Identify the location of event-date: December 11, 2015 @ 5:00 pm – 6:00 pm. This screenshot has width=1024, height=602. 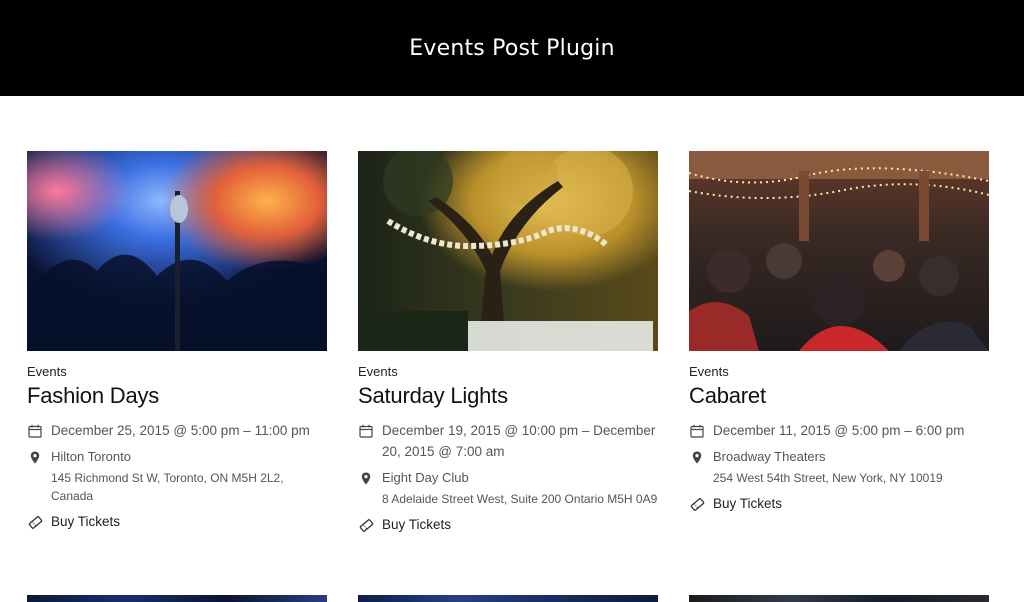
(839, 430).